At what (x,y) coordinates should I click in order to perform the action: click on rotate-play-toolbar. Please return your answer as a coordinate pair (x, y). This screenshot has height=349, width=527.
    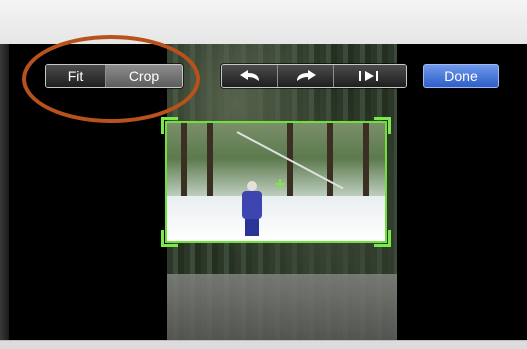
    Looking at the image, I should click on (314, 76).